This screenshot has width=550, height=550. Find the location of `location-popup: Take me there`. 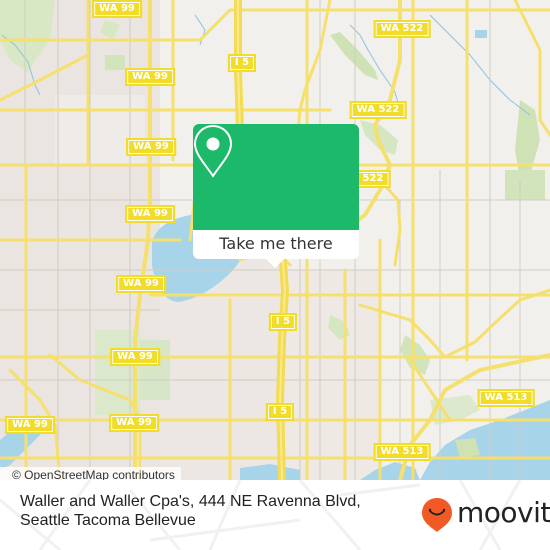

location-popup: Take me there is located at coordinates (276, 196).